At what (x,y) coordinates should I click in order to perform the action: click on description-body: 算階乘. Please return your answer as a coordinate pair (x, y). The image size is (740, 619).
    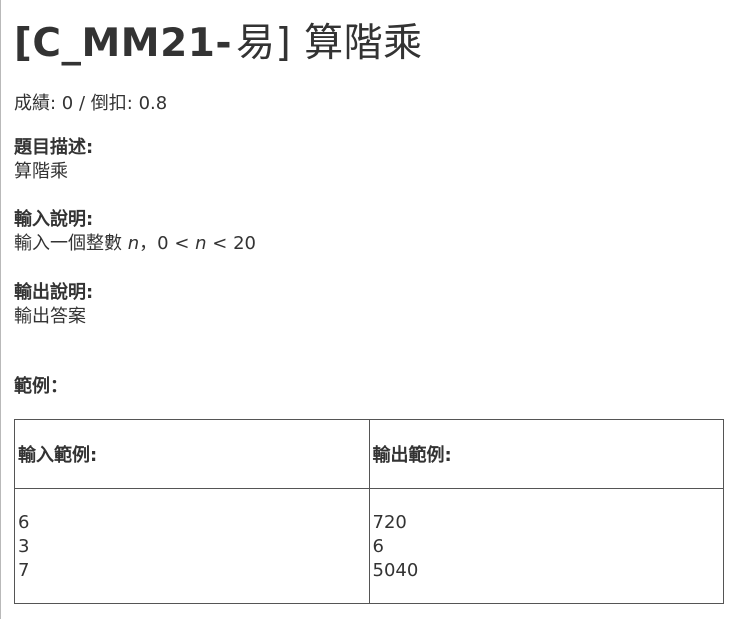
    Looking at the image, I should click on (41, 171).